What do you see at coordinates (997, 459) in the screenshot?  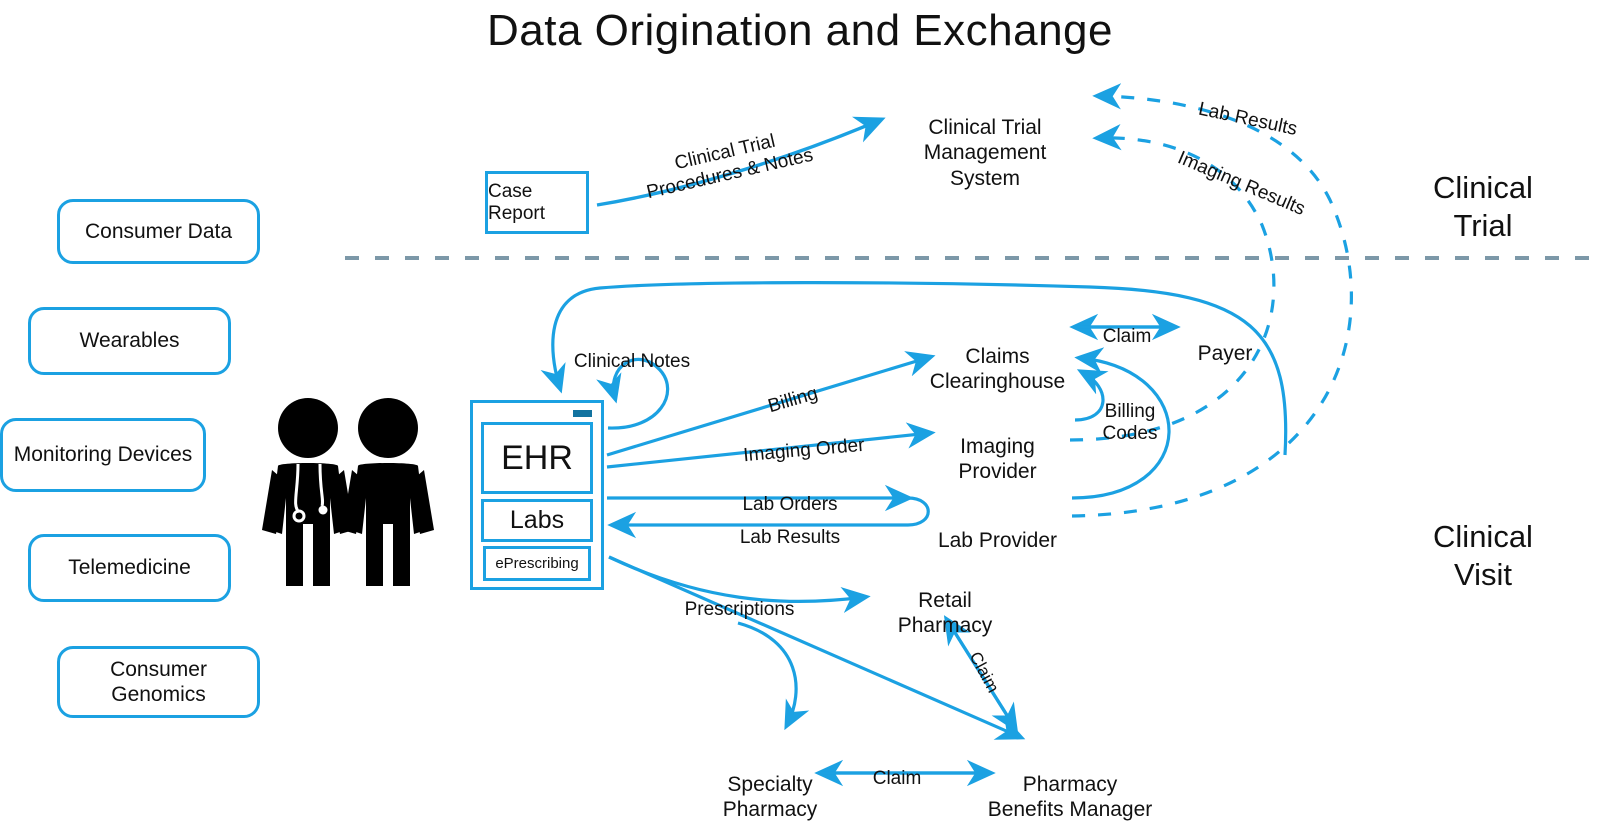 I see `node-label: Imaging Provider` at bounding box center [997, 459].